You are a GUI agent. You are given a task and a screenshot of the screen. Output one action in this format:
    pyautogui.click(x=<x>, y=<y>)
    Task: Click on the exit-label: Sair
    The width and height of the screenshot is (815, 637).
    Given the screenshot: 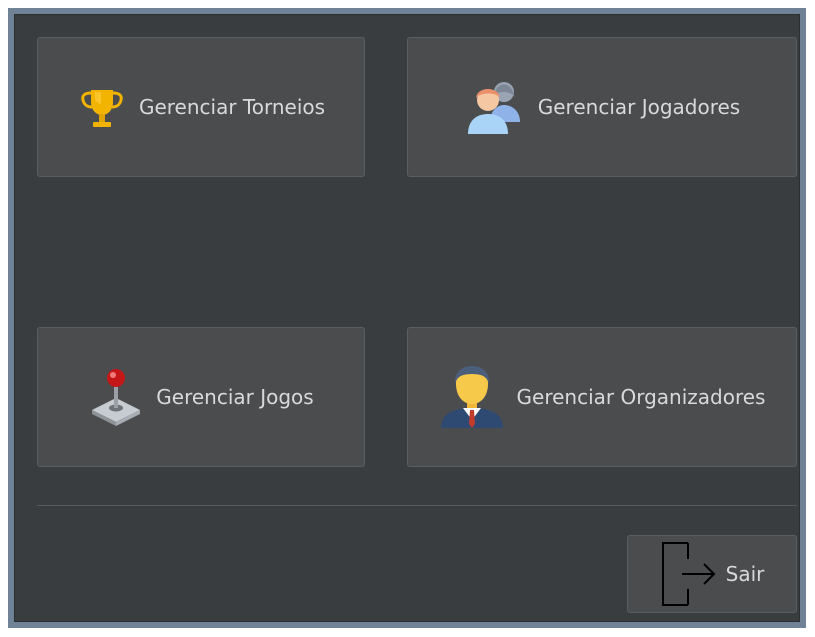 What is the action you would take?
    pyautogui.click(x=745, y=574)
    